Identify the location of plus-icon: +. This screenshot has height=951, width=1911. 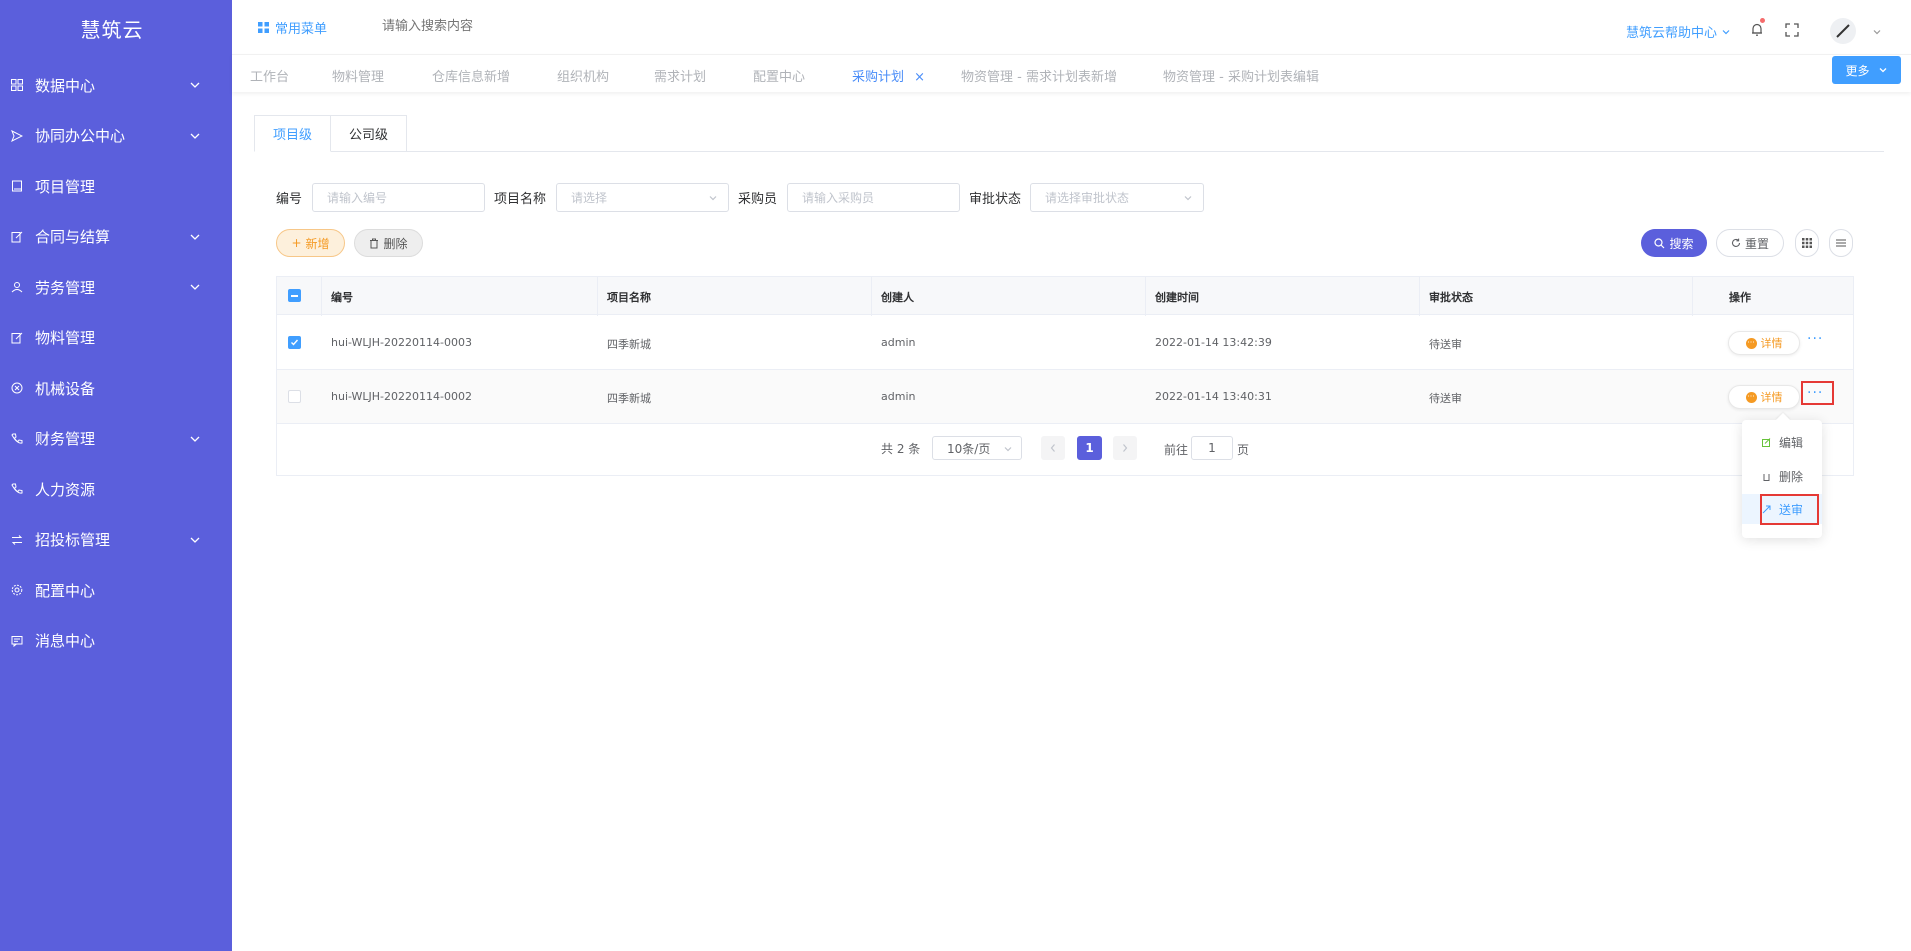
(296, 243).